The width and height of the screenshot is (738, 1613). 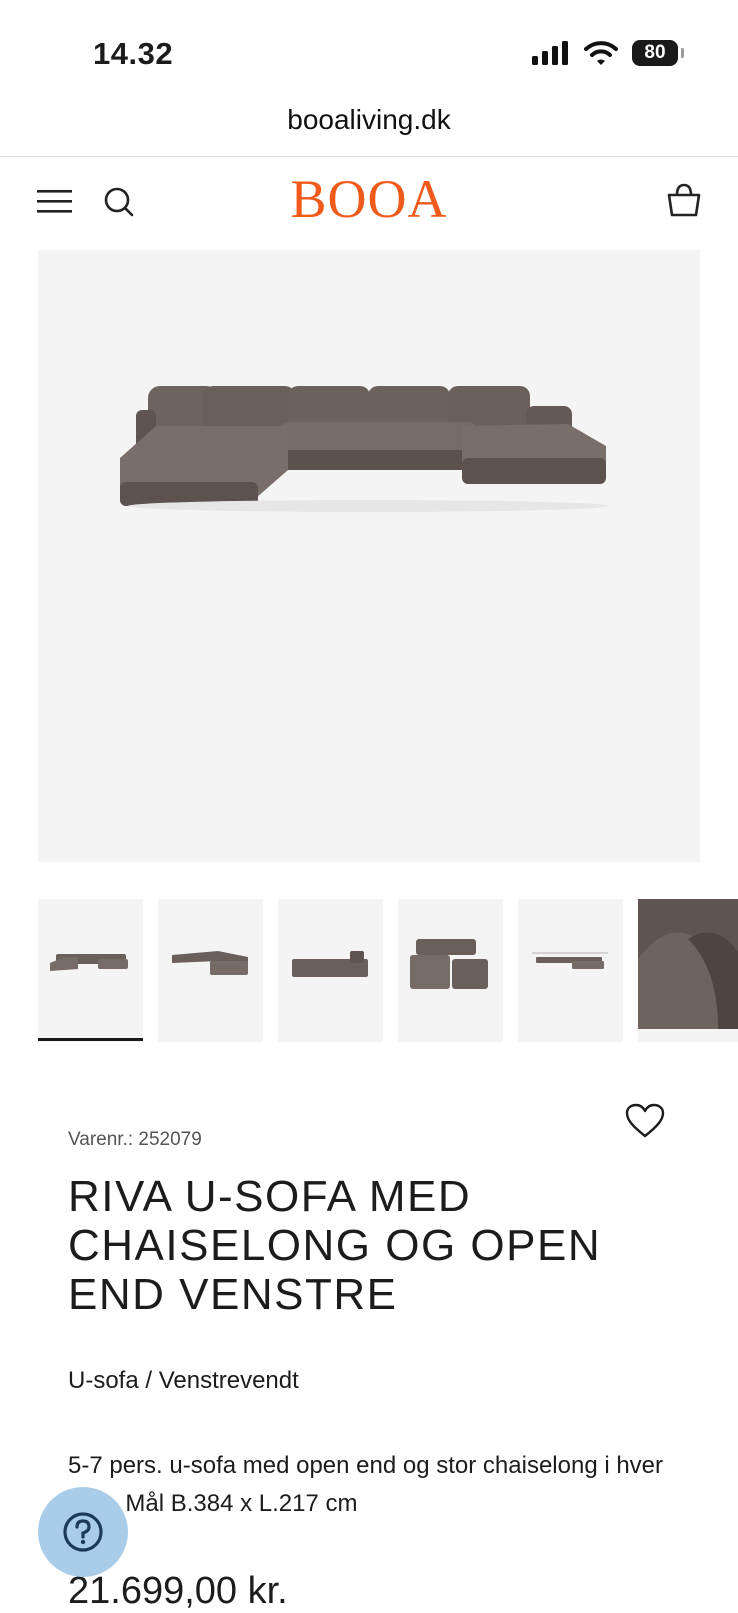 What do you see at coordinates (364, 449) in the screenshot?
I see `sofa-image` at bounding box center [364, 449].